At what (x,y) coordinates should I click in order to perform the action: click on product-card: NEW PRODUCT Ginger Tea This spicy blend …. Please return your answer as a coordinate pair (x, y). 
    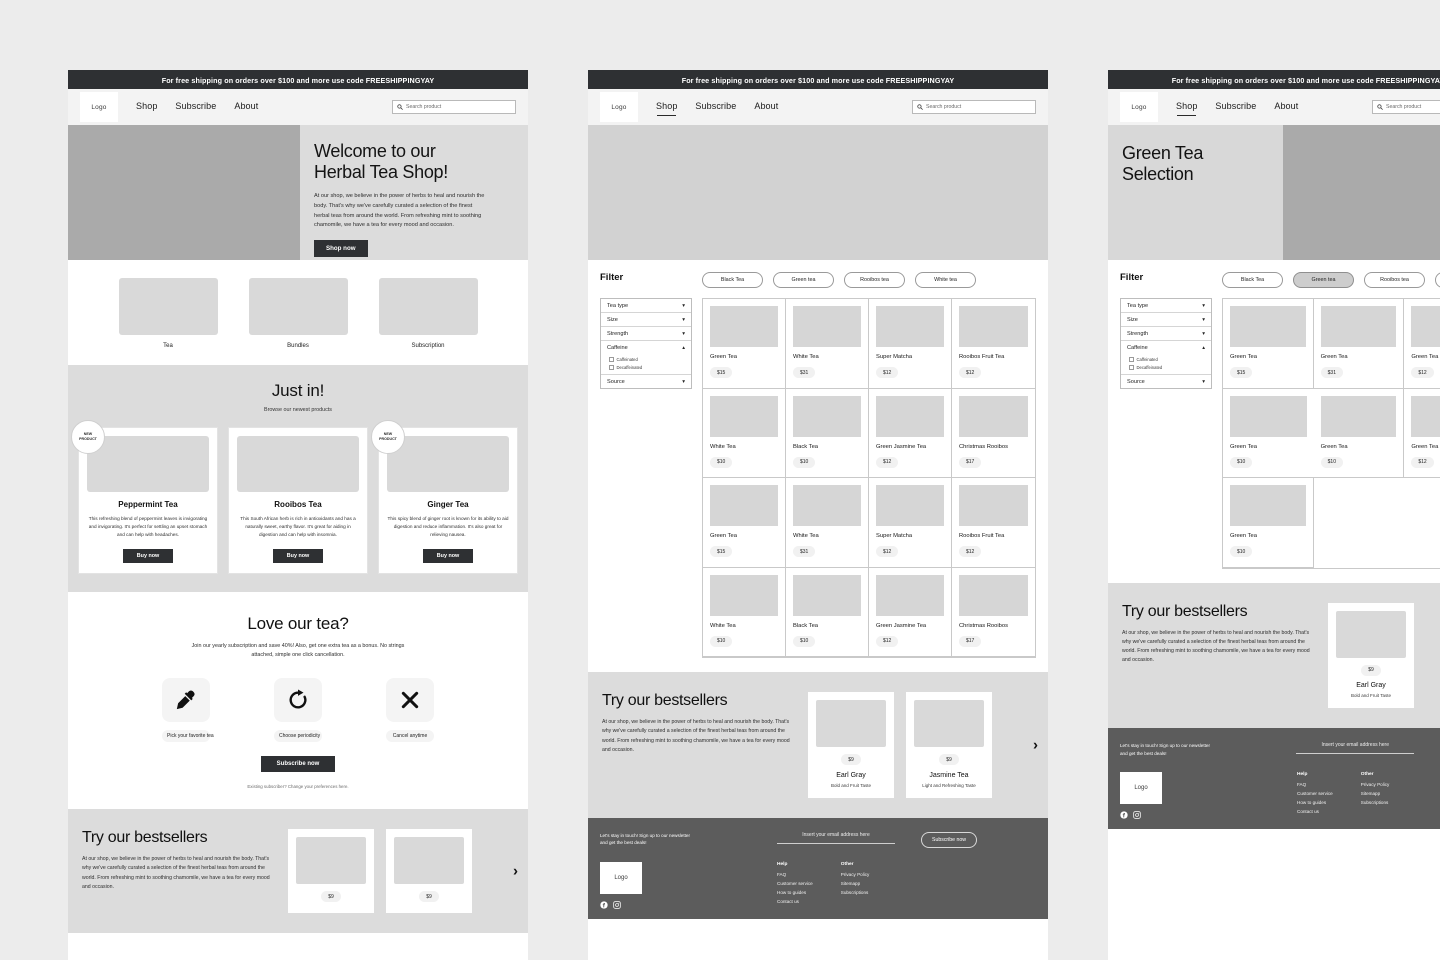
    Looking at the image, I should click on (444, 497).